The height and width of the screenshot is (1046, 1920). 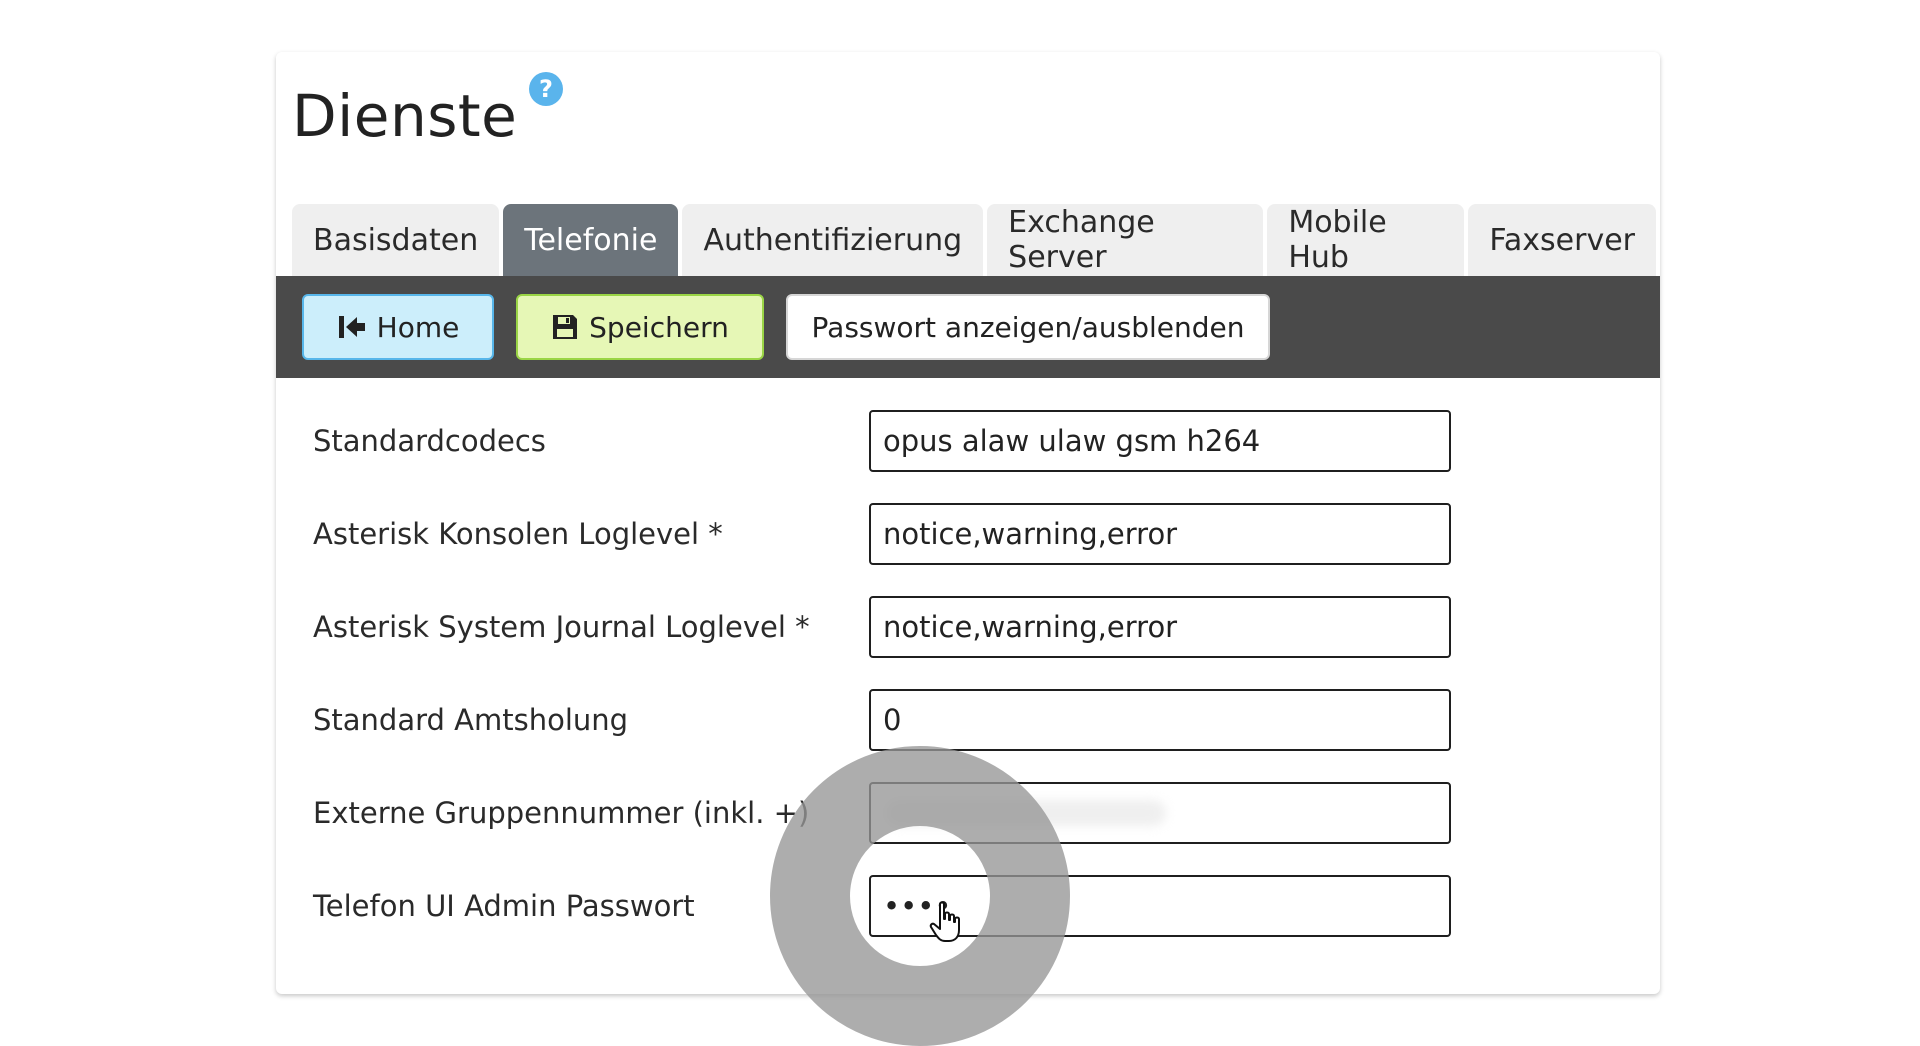 What do you see at coordinates (518, 534) in the screenshot?
I see `console-loglevel-label: Asterisk Konsolen Loglevel *` at bounding box center [518, 534].